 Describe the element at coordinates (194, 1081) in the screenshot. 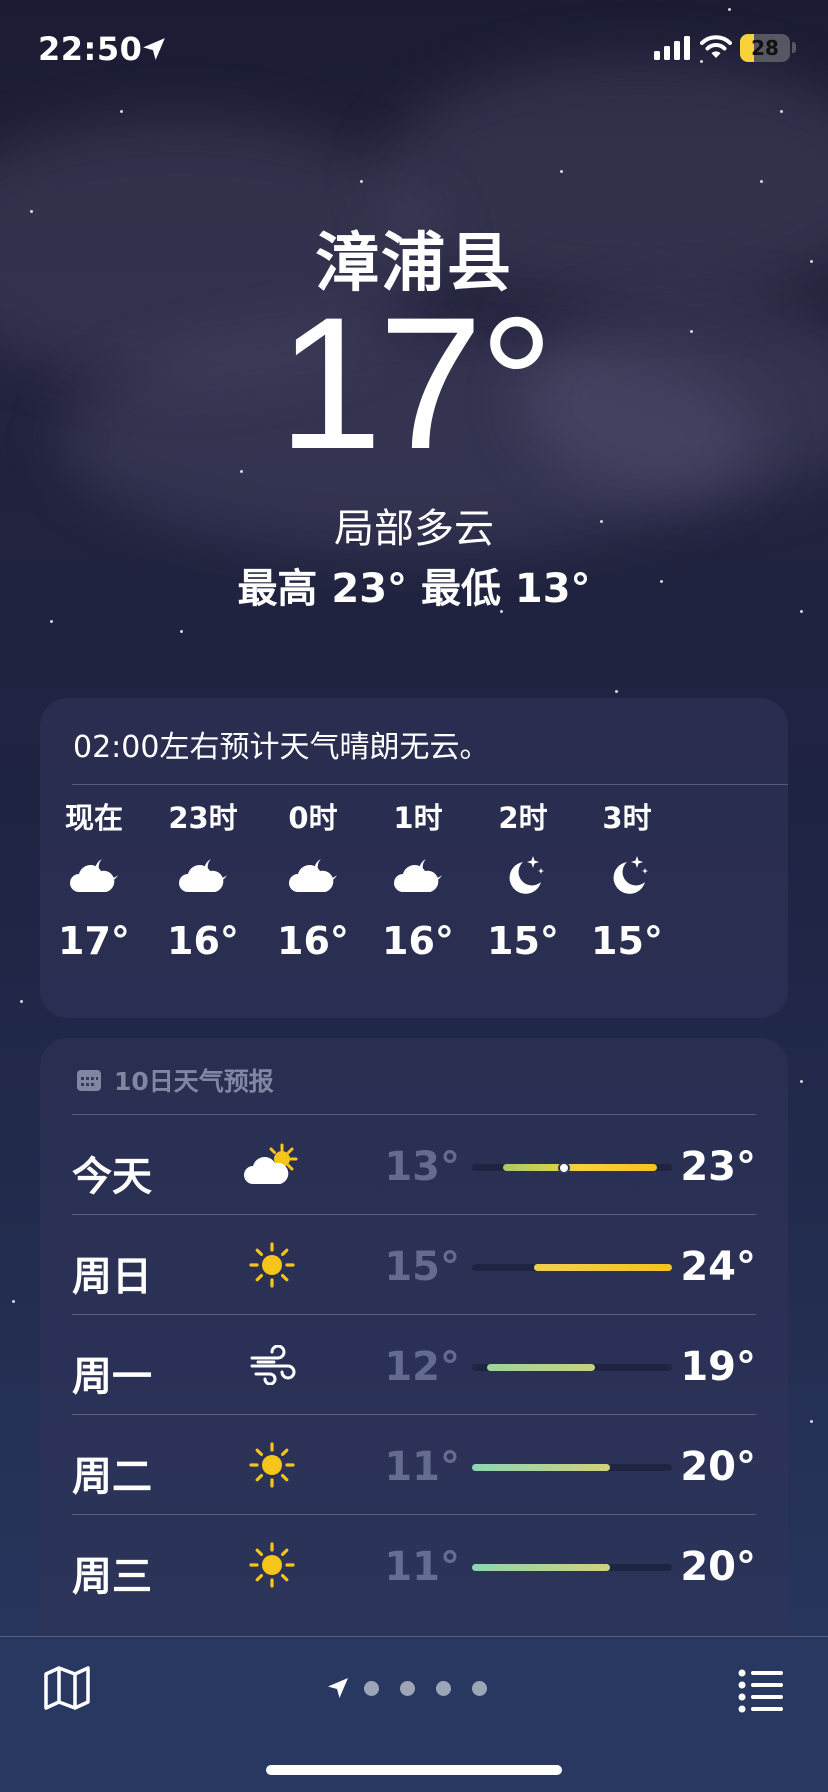

I see `ten-day-title: 10日天气预报` at that location.